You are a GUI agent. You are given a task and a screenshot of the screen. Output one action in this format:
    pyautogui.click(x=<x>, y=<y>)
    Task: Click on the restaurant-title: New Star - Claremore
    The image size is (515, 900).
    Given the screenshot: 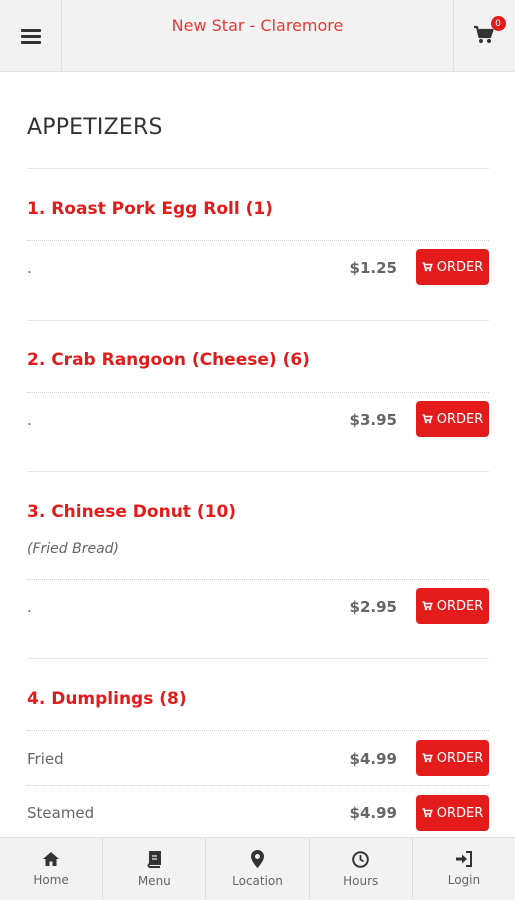 What is the action you would take?
    pyautogui.click(x=257, y=25)
    